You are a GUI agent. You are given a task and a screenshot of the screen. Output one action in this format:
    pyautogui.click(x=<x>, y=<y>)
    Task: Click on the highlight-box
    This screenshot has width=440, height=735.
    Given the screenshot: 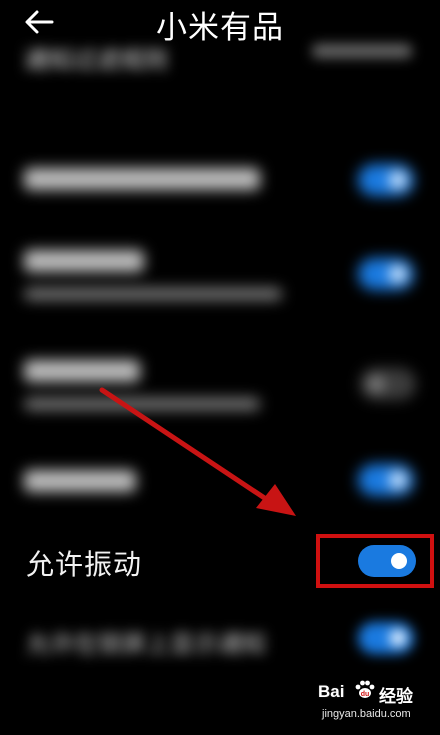 What is the action you would take?
    pyautogui.click(x=375, y=561)
    